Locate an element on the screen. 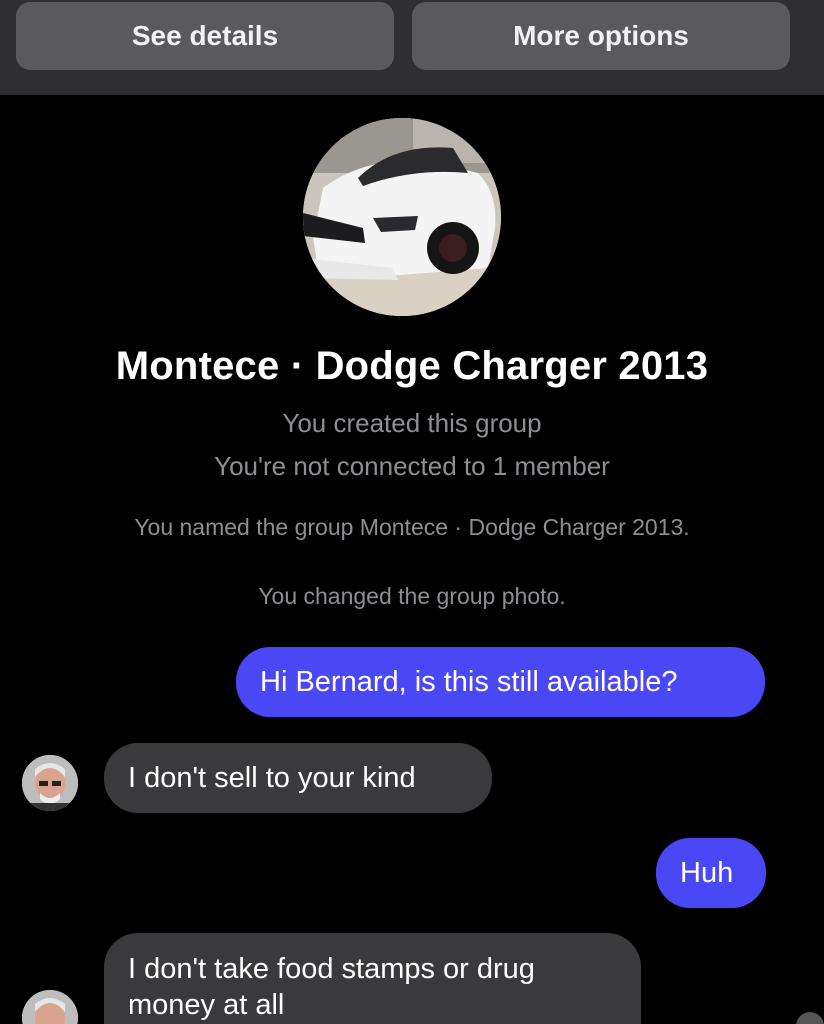  top-action-bar: See details More options is located at coordinates (412, 47).